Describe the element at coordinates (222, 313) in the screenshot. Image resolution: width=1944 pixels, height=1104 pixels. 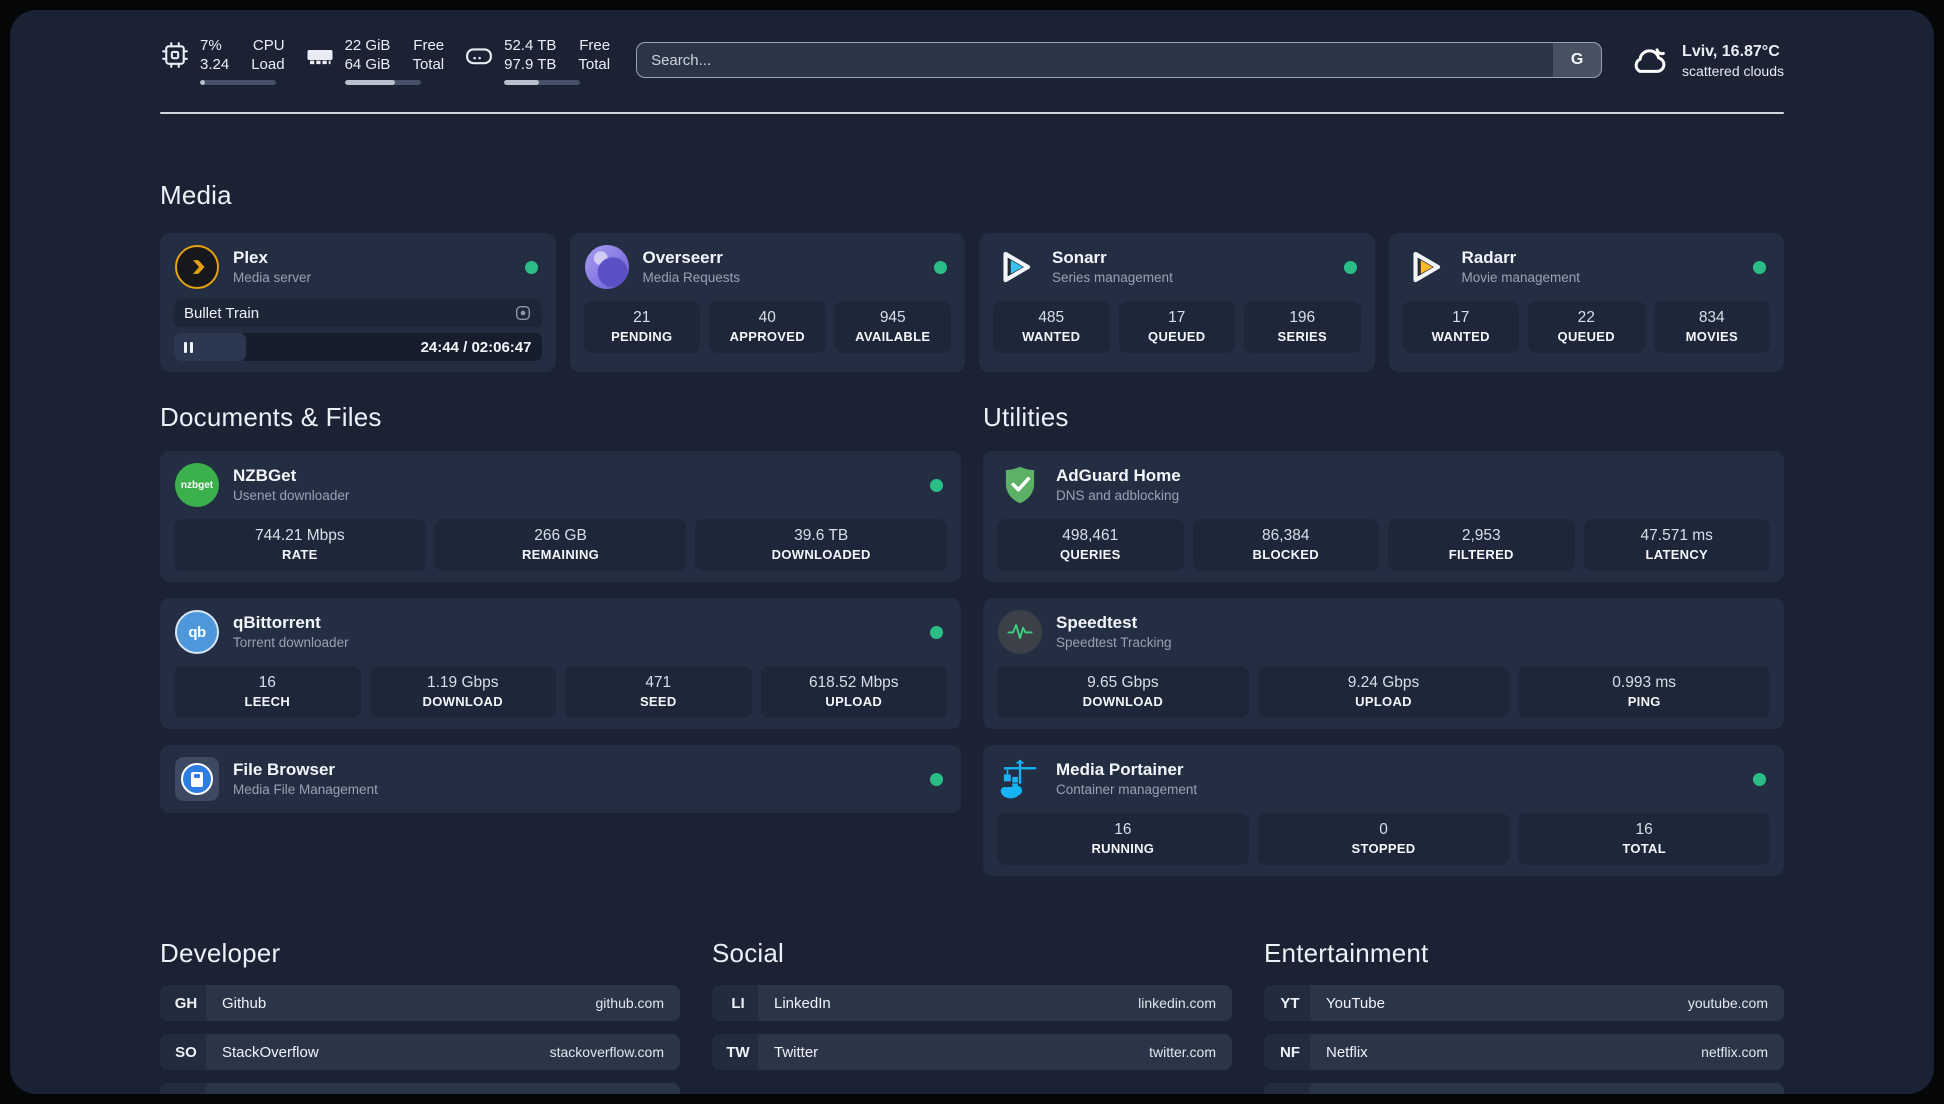
I see `now-playing-title: Bullet Train` at that location.